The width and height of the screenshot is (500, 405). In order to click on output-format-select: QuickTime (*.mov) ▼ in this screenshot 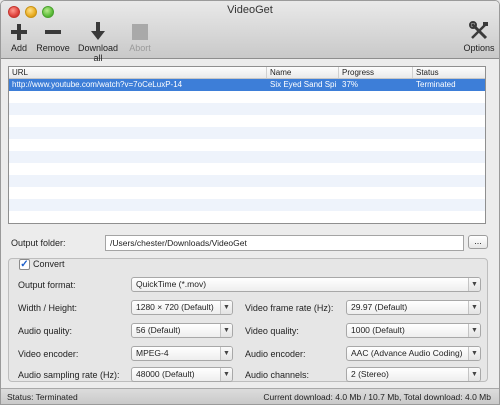, I will do `click(306, 284)`.